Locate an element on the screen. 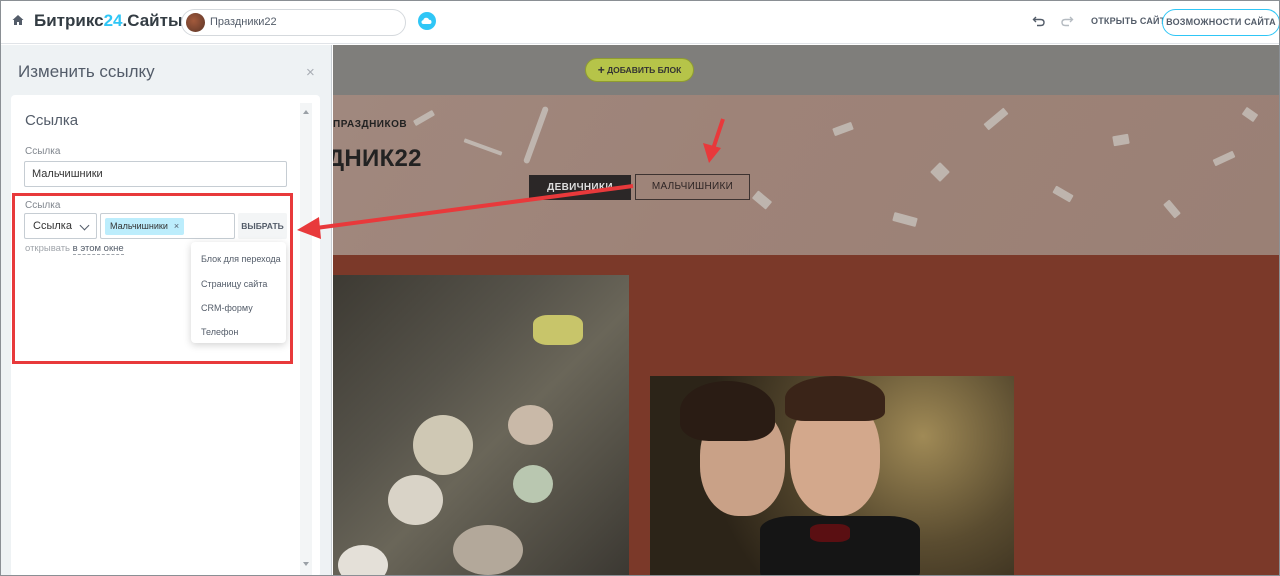 Image resolution: width=1280 pixels, height=576 pixels. home-icon is located at coordinates (18, 20).